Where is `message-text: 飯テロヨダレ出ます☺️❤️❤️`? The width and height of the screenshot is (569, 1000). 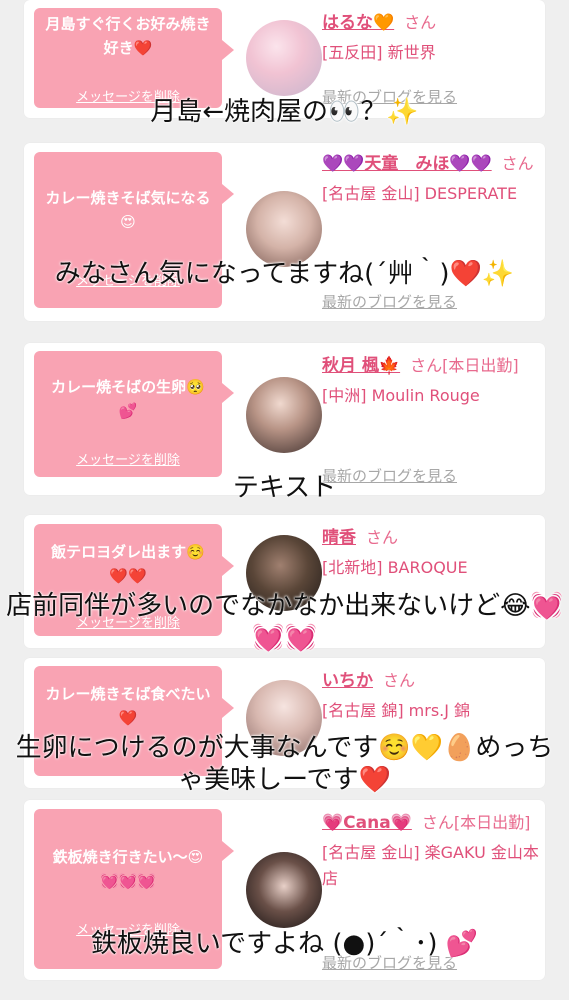
message-text: 飯テロヨダレ出ます☺️❤️❤️ is located at coordinates (128, 564).